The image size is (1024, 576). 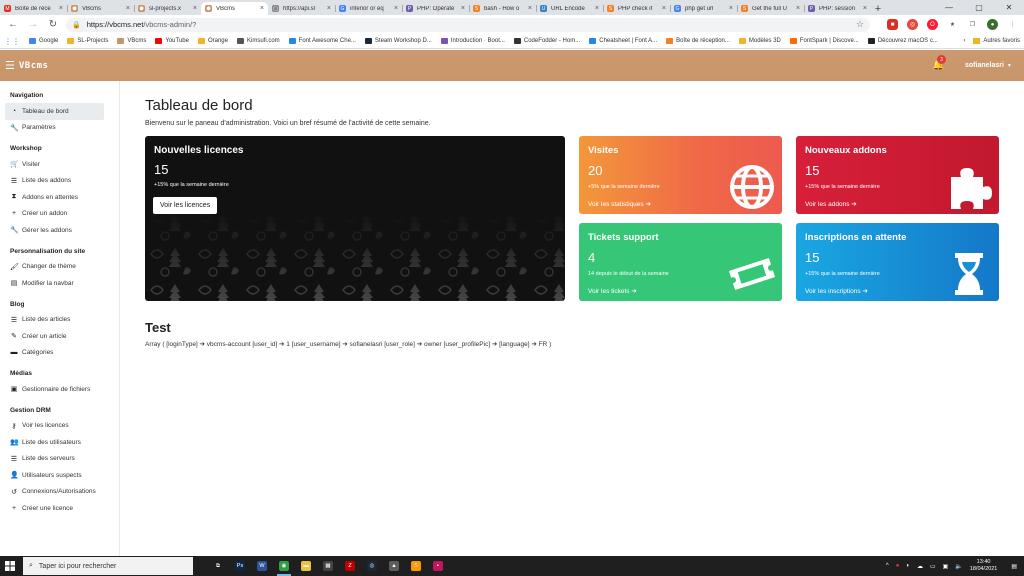 I want to click on sidebar-item: ✎ Créer un article, so click(x=59, y=336).